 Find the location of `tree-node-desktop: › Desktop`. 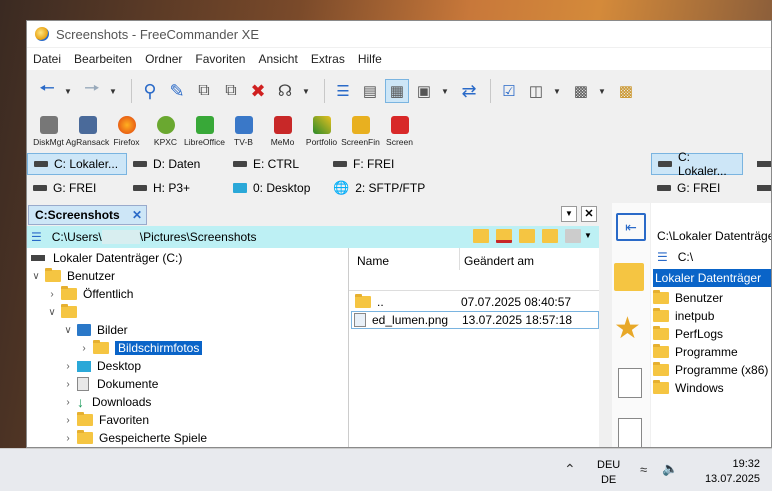

tree-node-desktop: › Desktop is located at coordinates (102, 366).